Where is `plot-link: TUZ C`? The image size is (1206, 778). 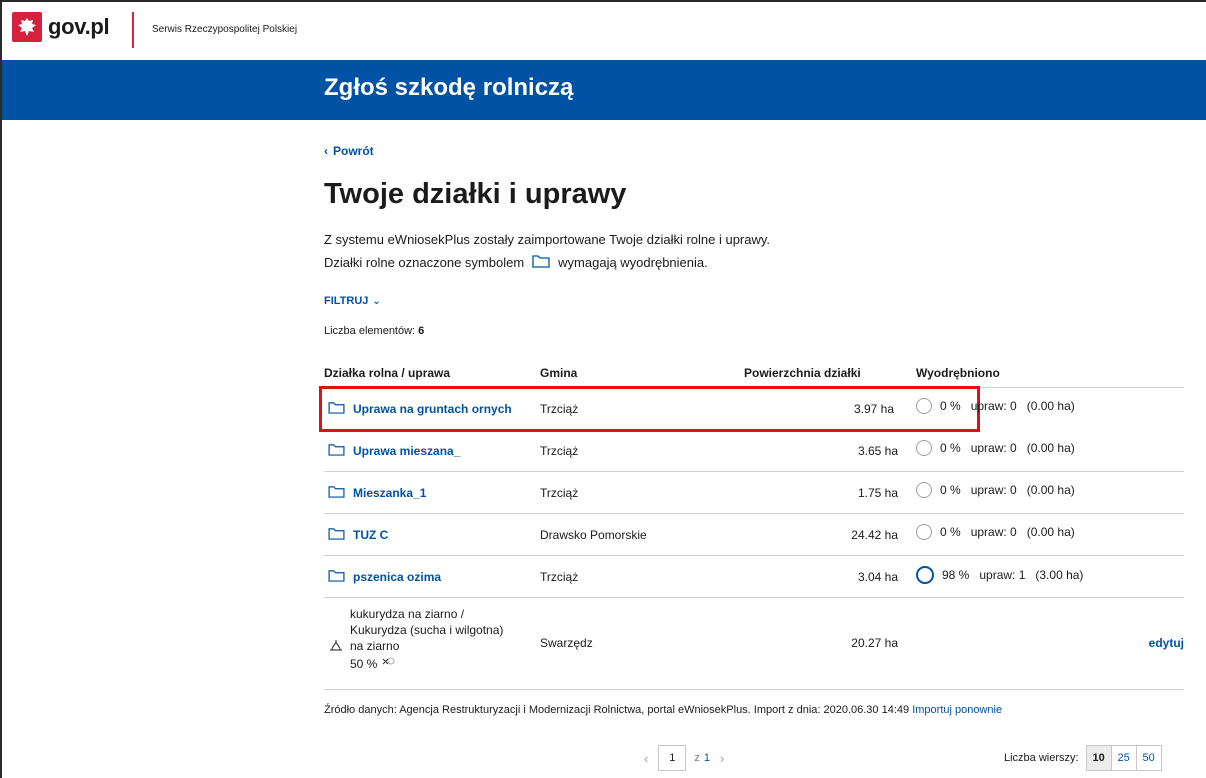
plot-link: TUZ C is located at coordinates (358, 535).